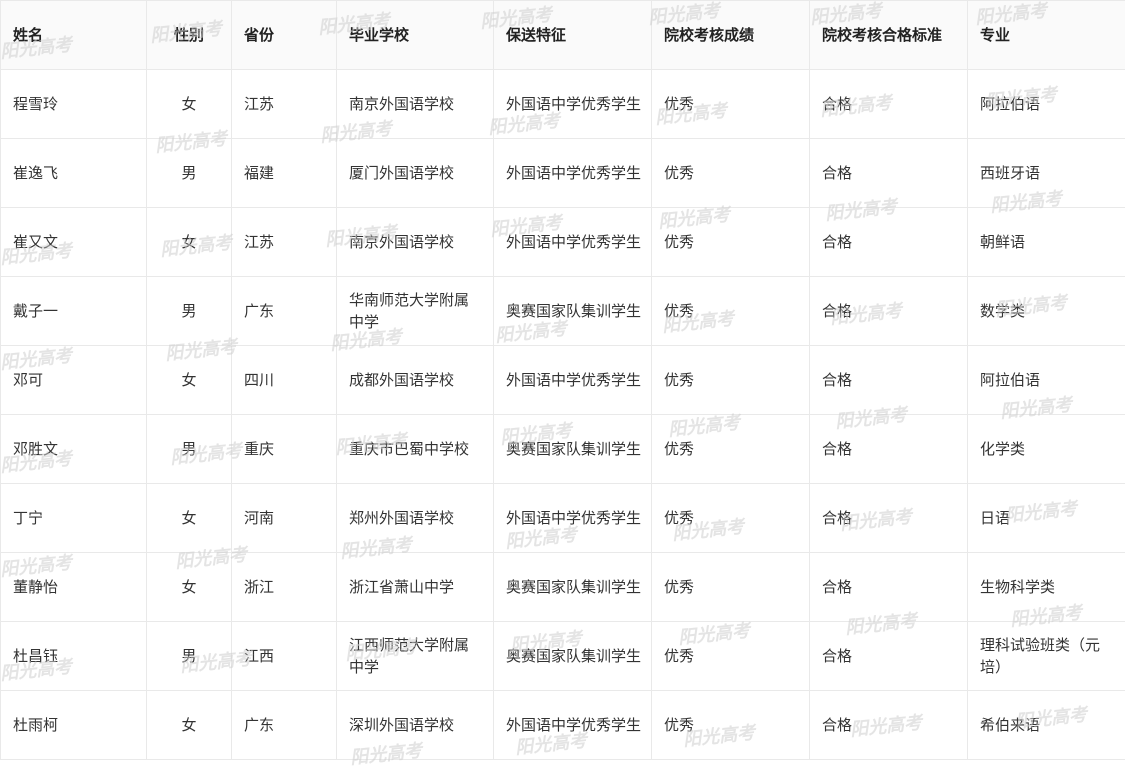  I want to click on header-gender: 性别, so click(189, 35).